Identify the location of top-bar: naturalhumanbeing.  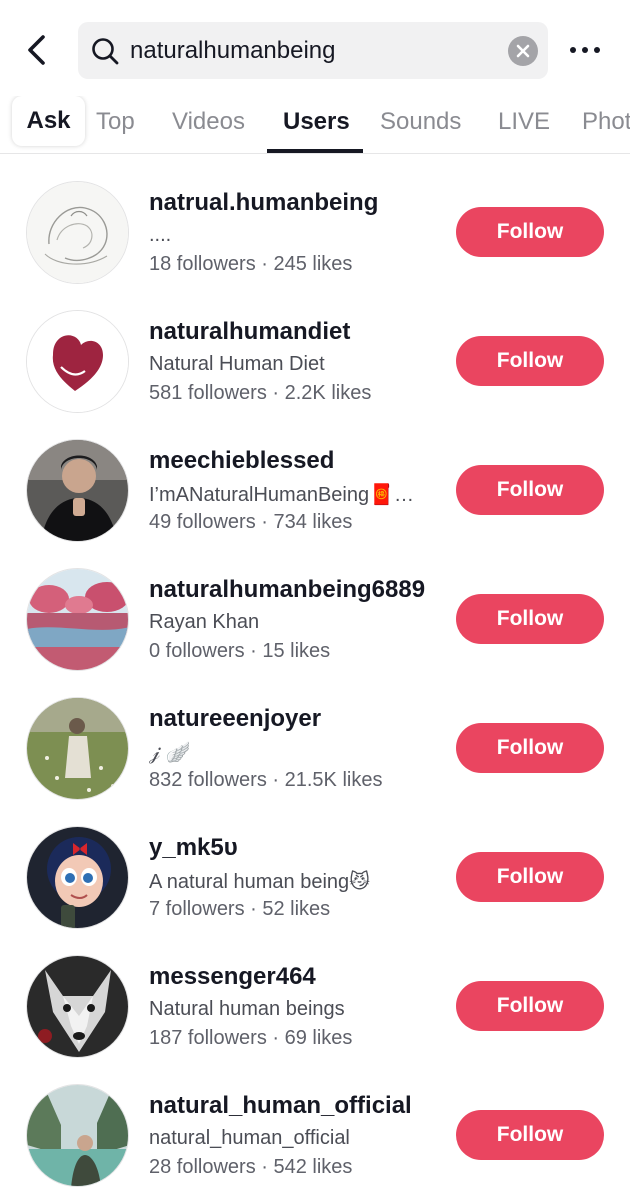
(315, 48).